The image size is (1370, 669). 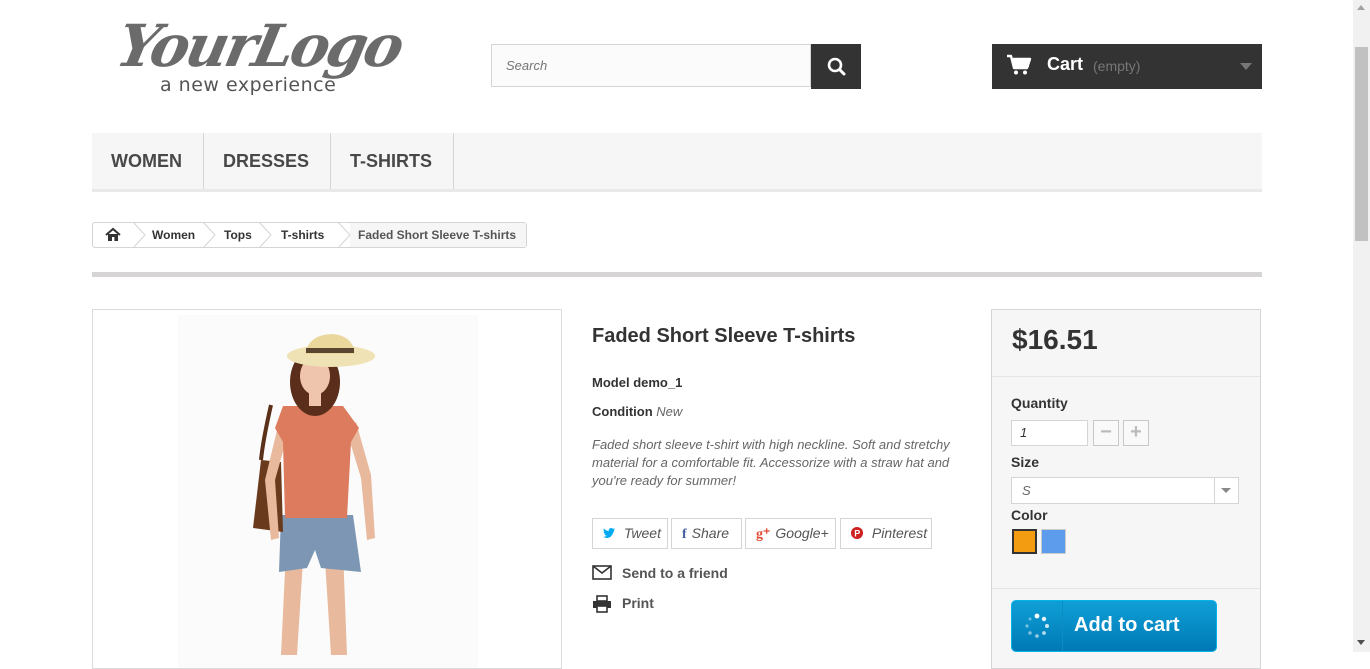 I want to click on tweet-label: Tweet, so click(x=642, y=533).